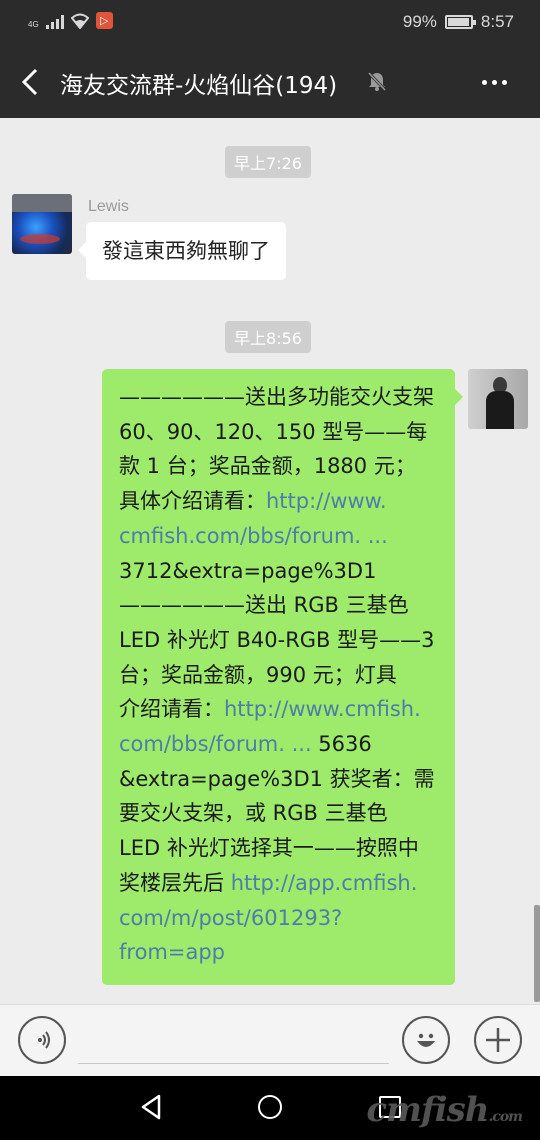  Describe the element at coordinates (253, 813) in the screenshot. I see `message-text: 要交火支架，或 RGB 三基色` at that location.